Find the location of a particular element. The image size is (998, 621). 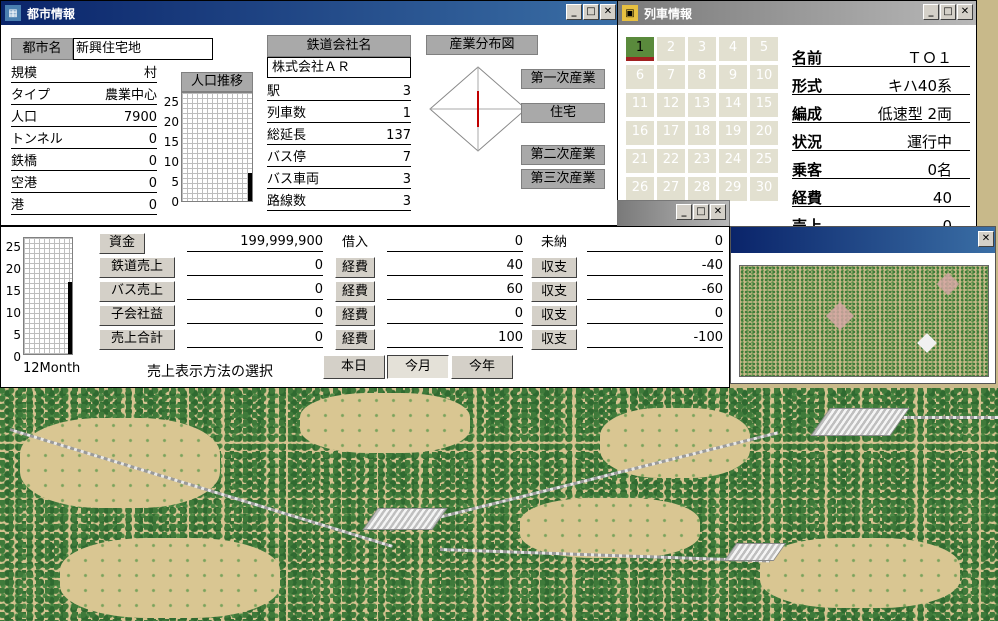

city-name-field: 新興住宅地 is located at coordinates (143, 49).